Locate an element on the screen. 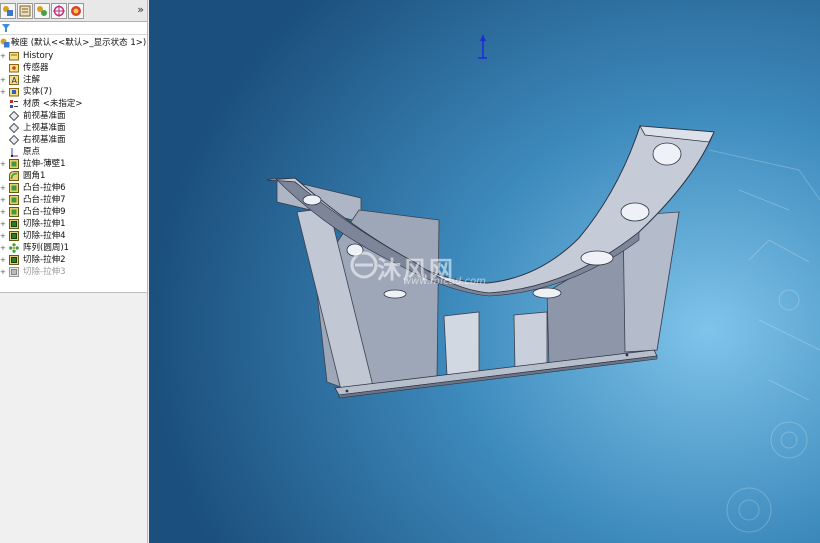  dimxpert-icon is located at coordinates (59, 11).